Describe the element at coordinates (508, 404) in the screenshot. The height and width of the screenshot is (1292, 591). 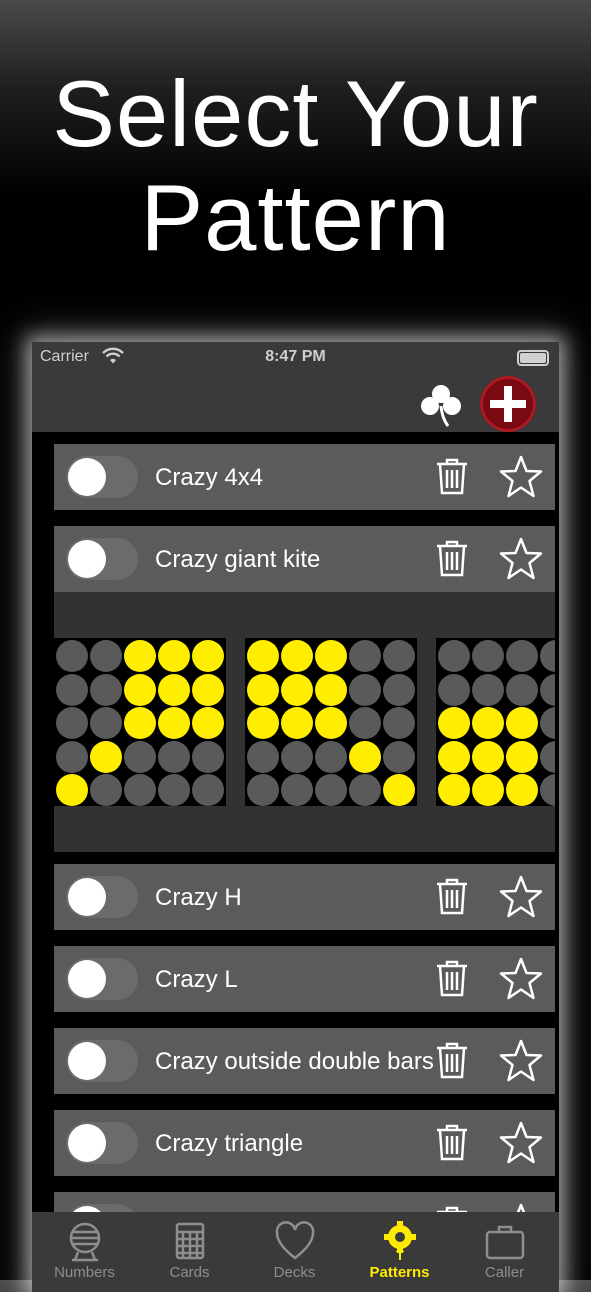
I see `add-pattern-button` at that location.